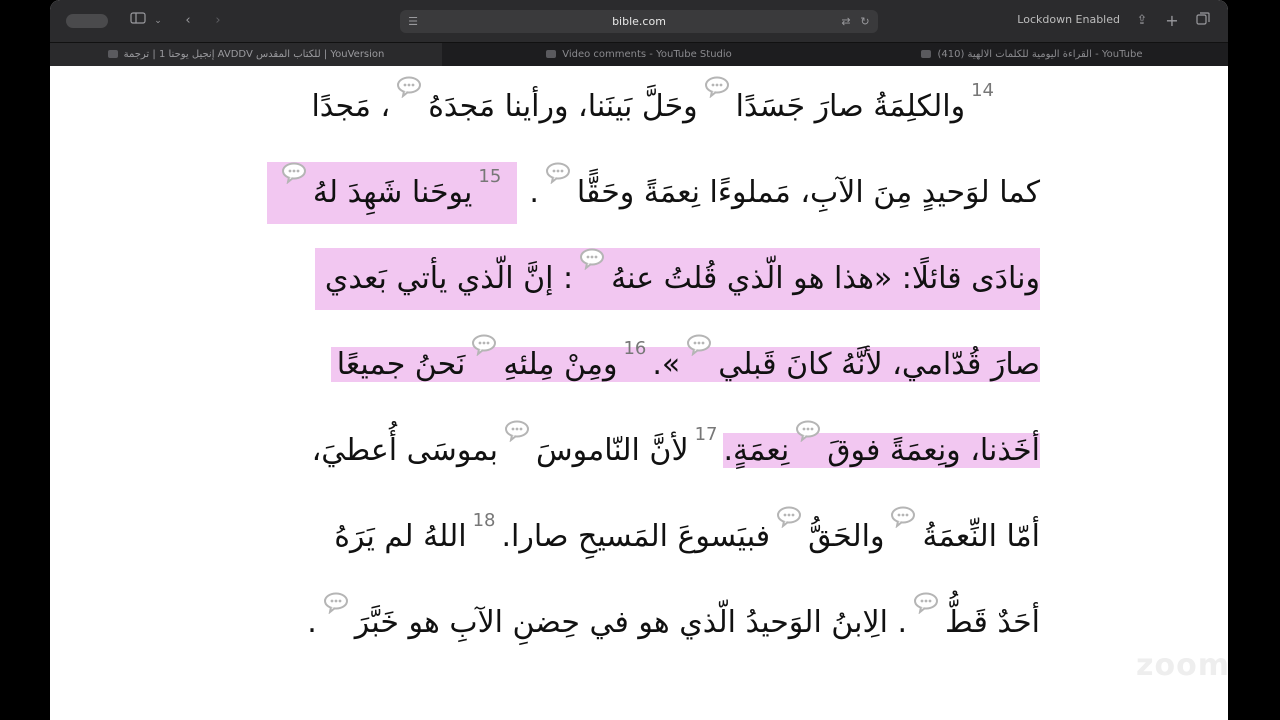 Image resolution: width=1280 pixels, height=720 pixels. What do you see at coordinates (666, 364) in the screenshot?
I see `verse-text: ».` at bounding box center [666, 364].